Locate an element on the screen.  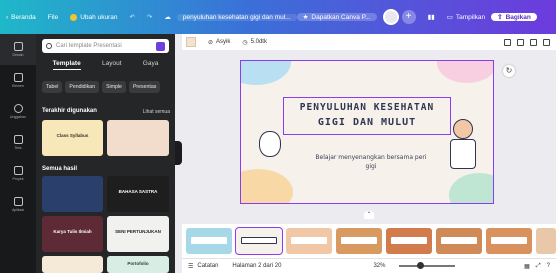
shapes-icon is located at coordinates (18, 77).